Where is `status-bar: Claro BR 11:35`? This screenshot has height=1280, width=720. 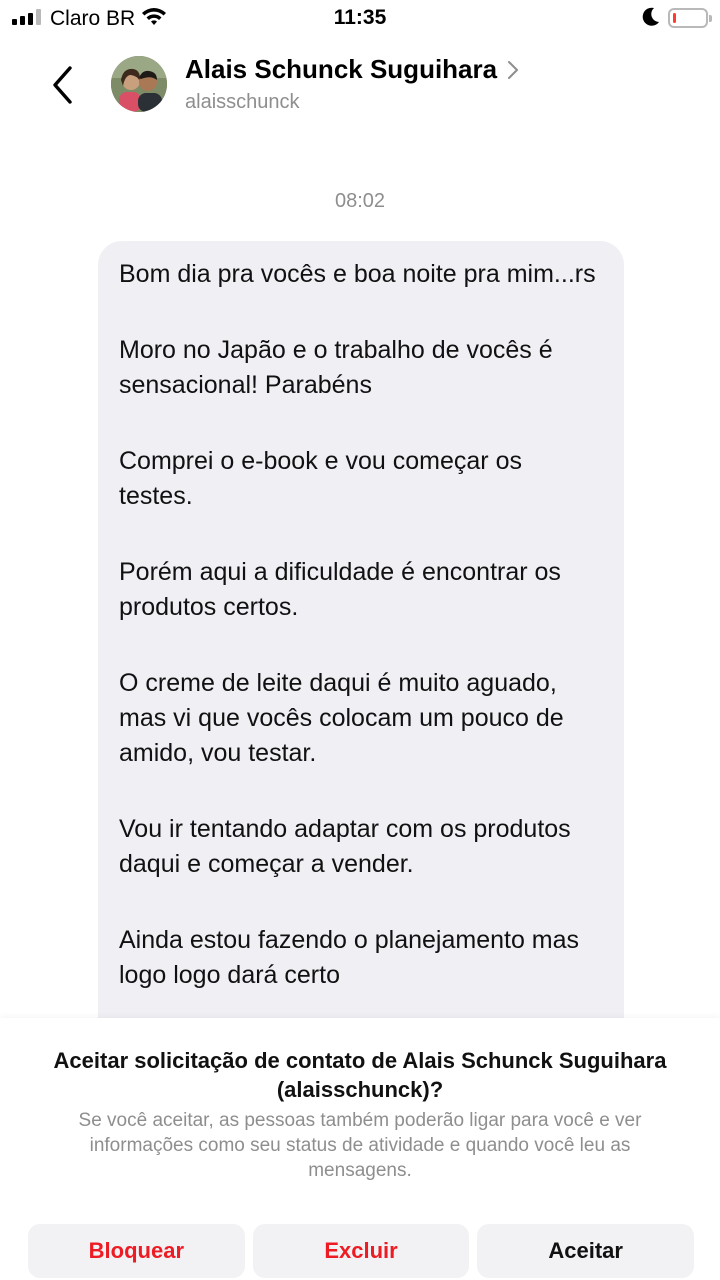 status-bar: Claro BR 11:35 is located at coordinates (360, 19).